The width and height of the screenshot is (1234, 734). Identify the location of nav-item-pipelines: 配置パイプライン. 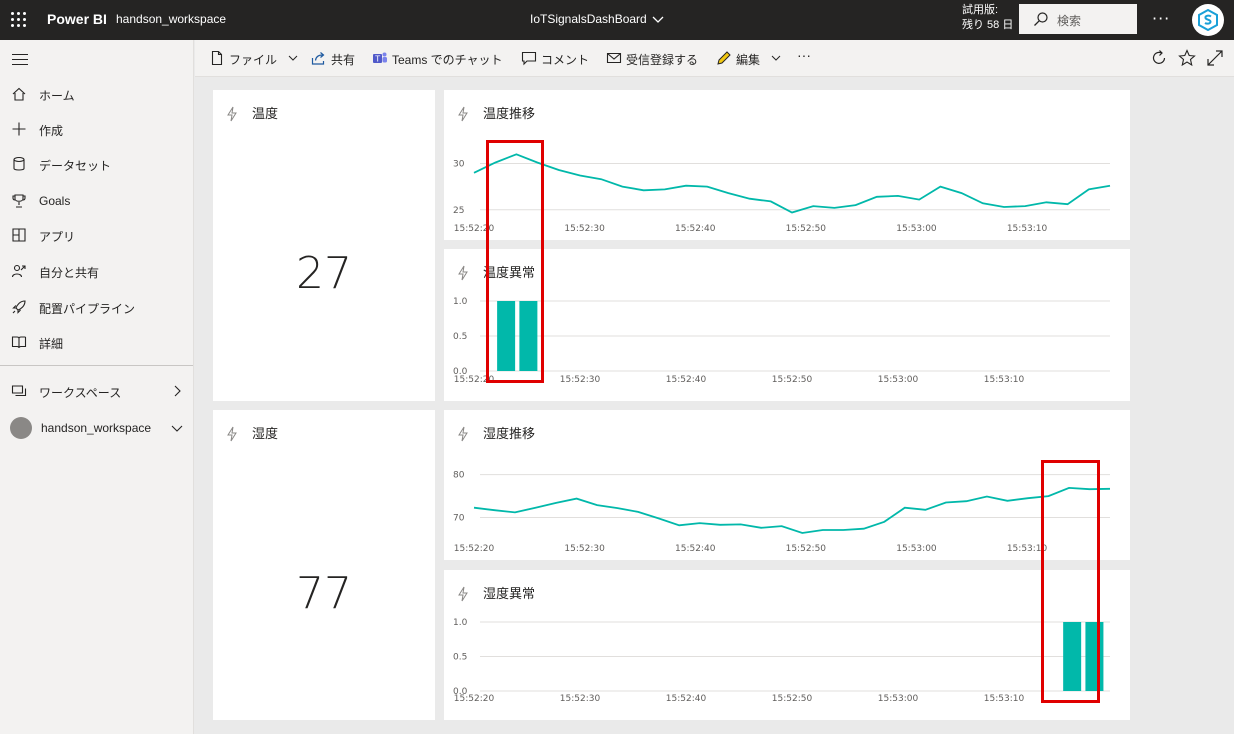
(96, 307).